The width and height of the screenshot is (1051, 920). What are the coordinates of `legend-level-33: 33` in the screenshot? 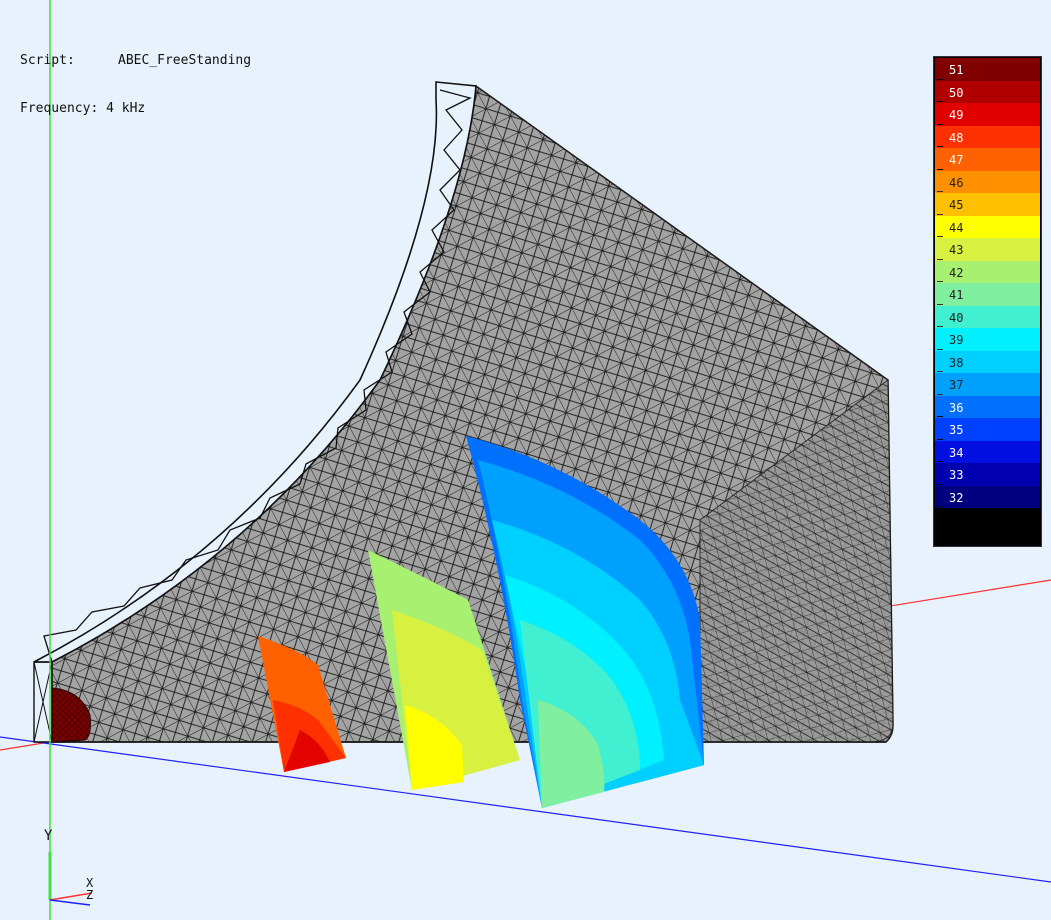 It's located at (987, 474).